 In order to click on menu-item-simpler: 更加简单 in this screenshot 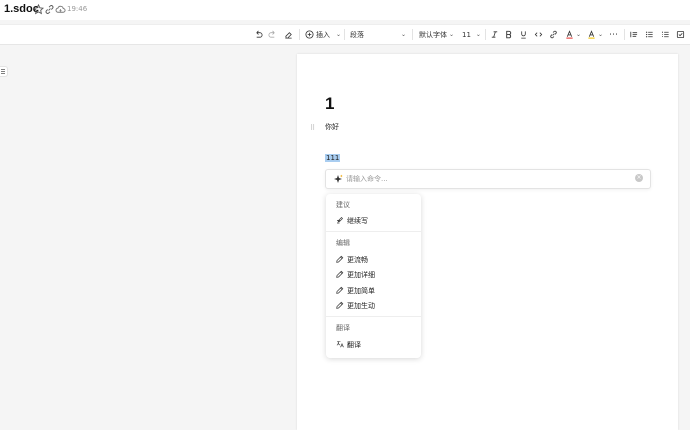, I will do `click(373, 290)`.